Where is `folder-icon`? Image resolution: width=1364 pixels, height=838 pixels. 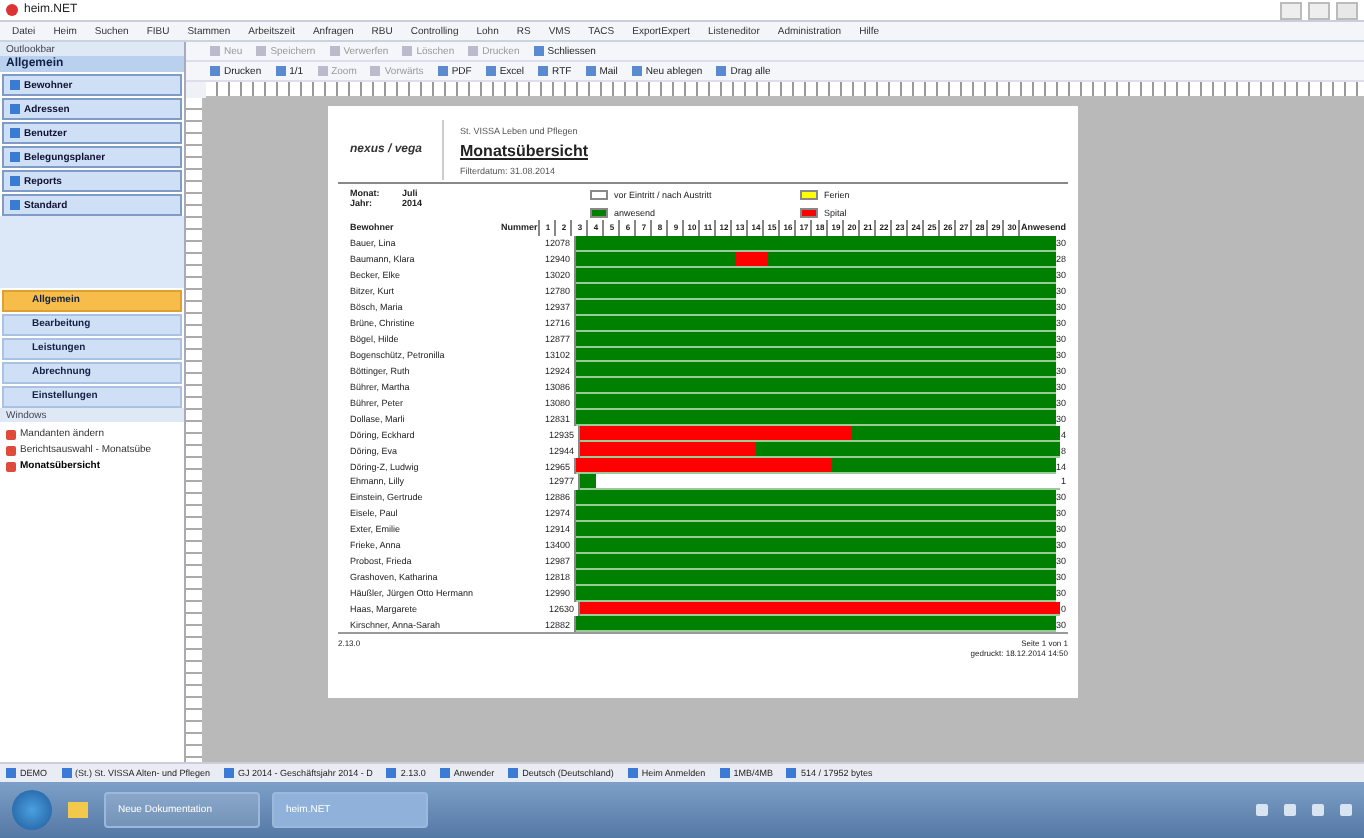 folder-icon is located at coordinates (78, 810).